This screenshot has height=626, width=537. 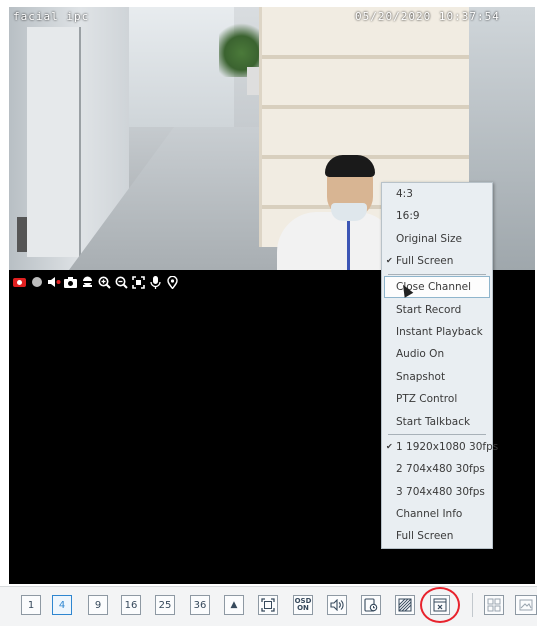 I want to click on image-view-button, so click(x=526, y=605).